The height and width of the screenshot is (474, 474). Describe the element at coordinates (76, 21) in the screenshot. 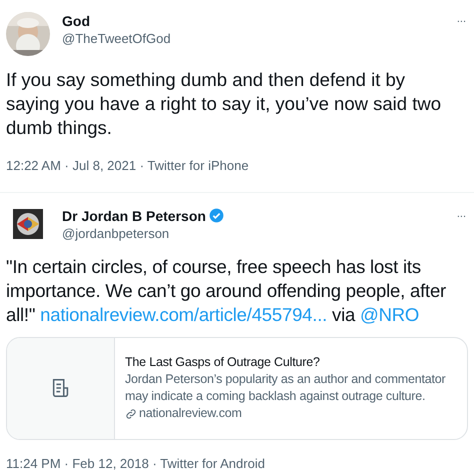

I see `author-name: God` at that location.